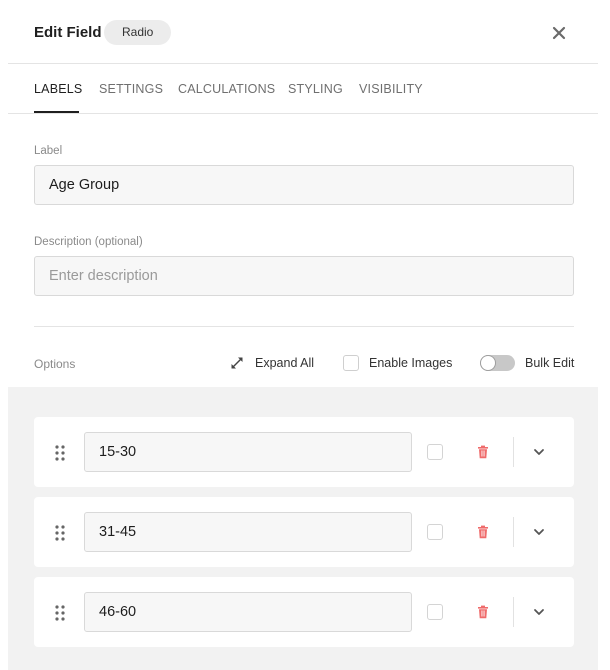  I want to click on field-type-badge: Radio, so click(138, 32).